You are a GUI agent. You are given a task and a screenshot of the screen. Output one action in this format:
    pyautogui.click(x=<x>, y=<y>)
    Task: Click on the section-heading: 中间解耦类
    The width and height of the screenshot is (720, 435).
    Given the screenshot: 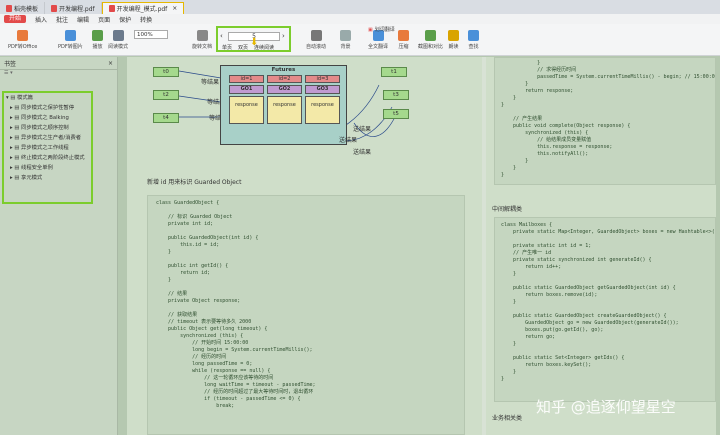 What is the action you would take?
    pyautogui.click(x=507, y=209)
    